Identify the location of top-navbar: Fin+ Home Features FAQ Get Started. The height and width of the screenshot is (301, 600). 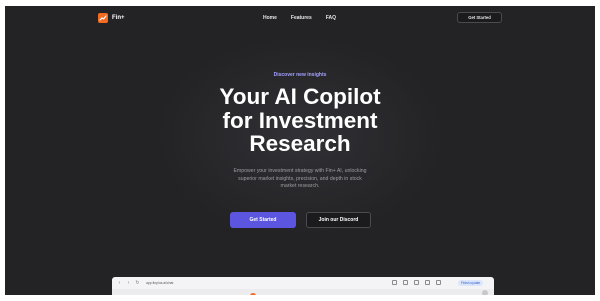
(300, 18).